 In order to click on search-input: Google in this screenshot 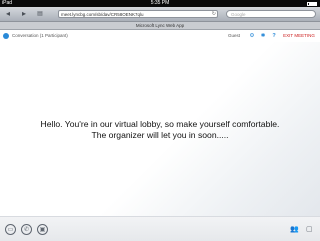, I will do `click(271, 14)`.